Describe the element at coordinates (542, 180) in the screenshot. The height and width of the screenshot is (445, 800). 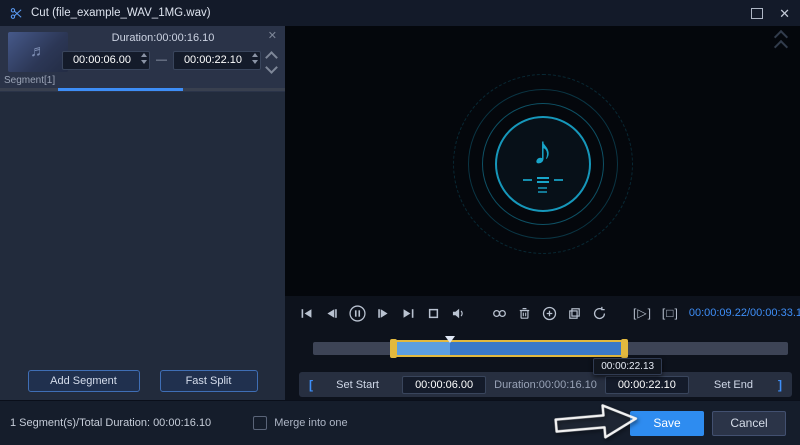
I see `equalizer-dashes` at that location.